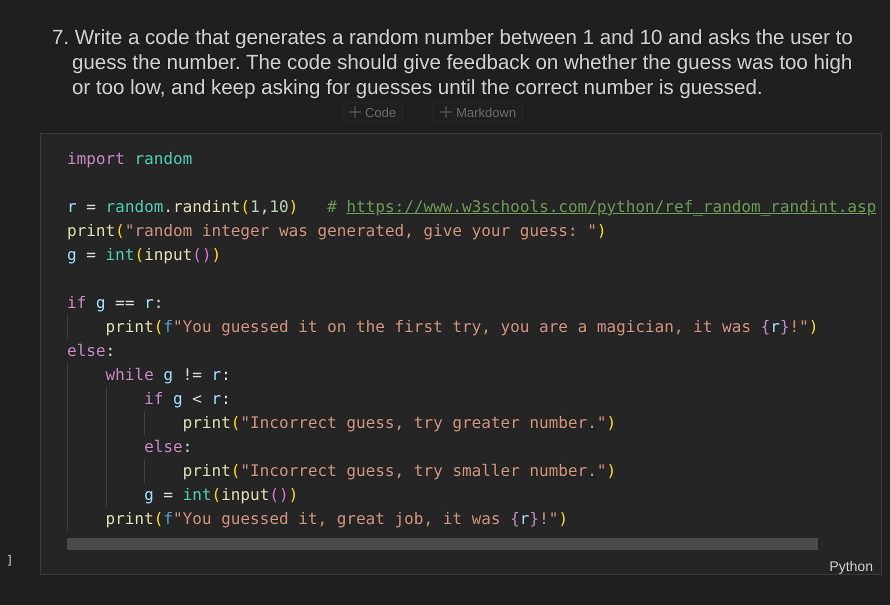 The width and height of the screenshot is (890, 605). I want to click on code-line: print("Incorrect guess, try smaller number."), so click(399, 470).